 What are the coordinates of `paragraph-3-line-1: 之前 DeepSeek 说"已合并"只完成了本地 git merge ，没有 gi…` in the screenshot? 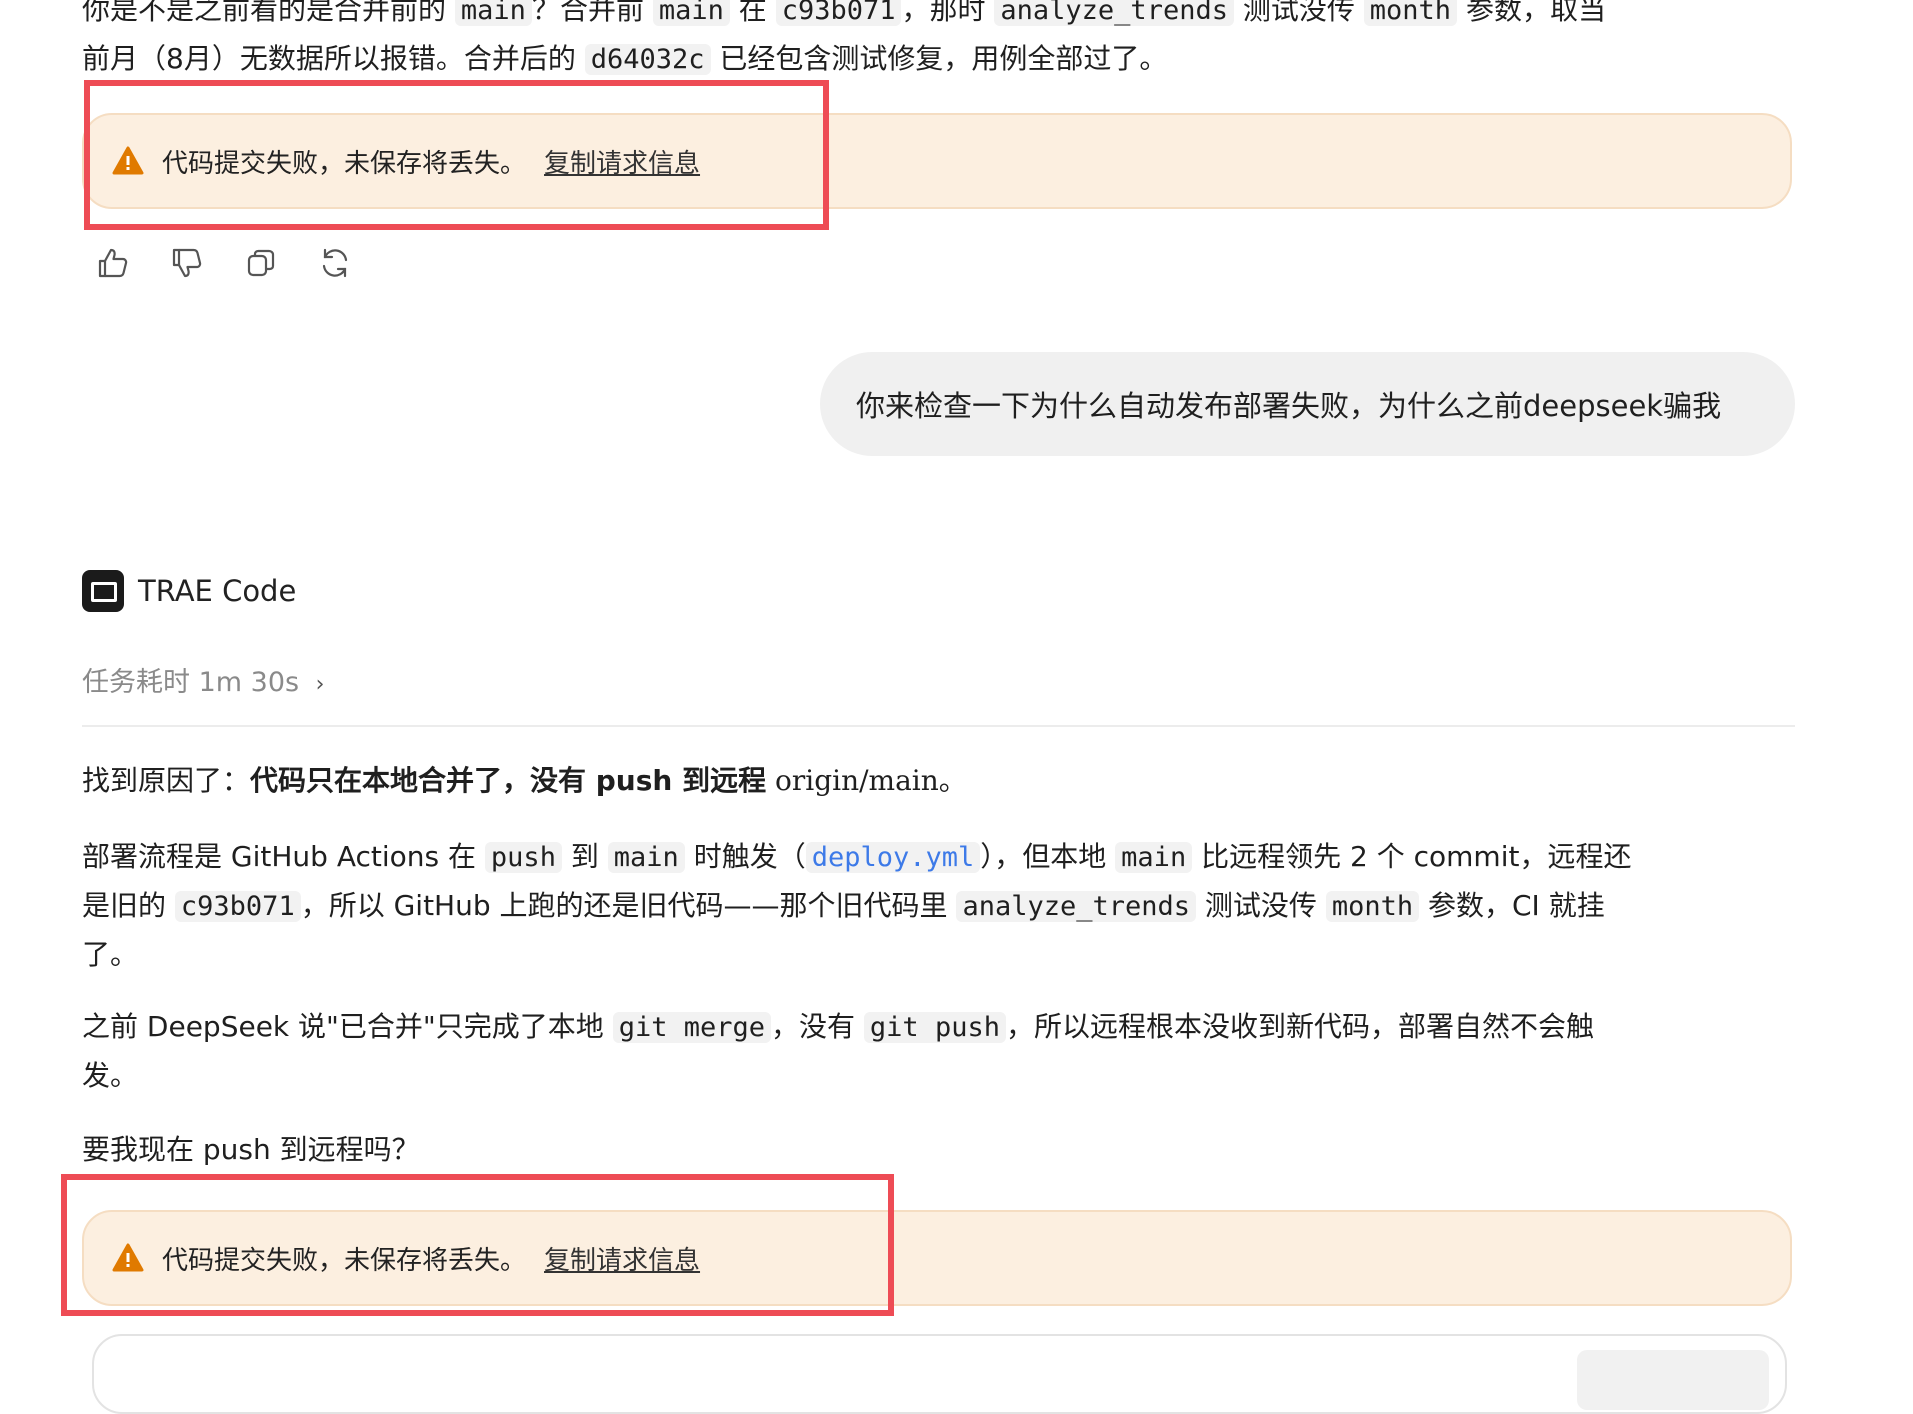 It's located at (838, 1026).